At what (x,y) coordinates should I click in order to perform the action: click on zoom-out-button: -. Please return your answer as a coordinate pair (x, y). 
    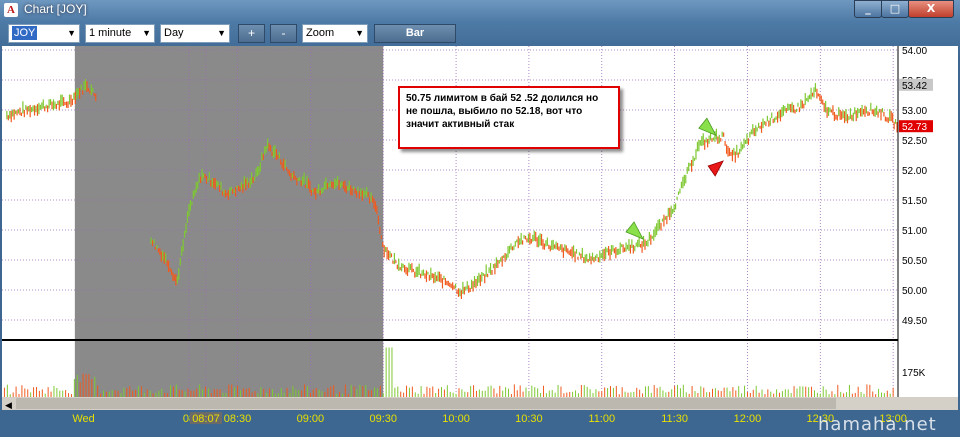
    Looking at the image, I should click on (283, 33).